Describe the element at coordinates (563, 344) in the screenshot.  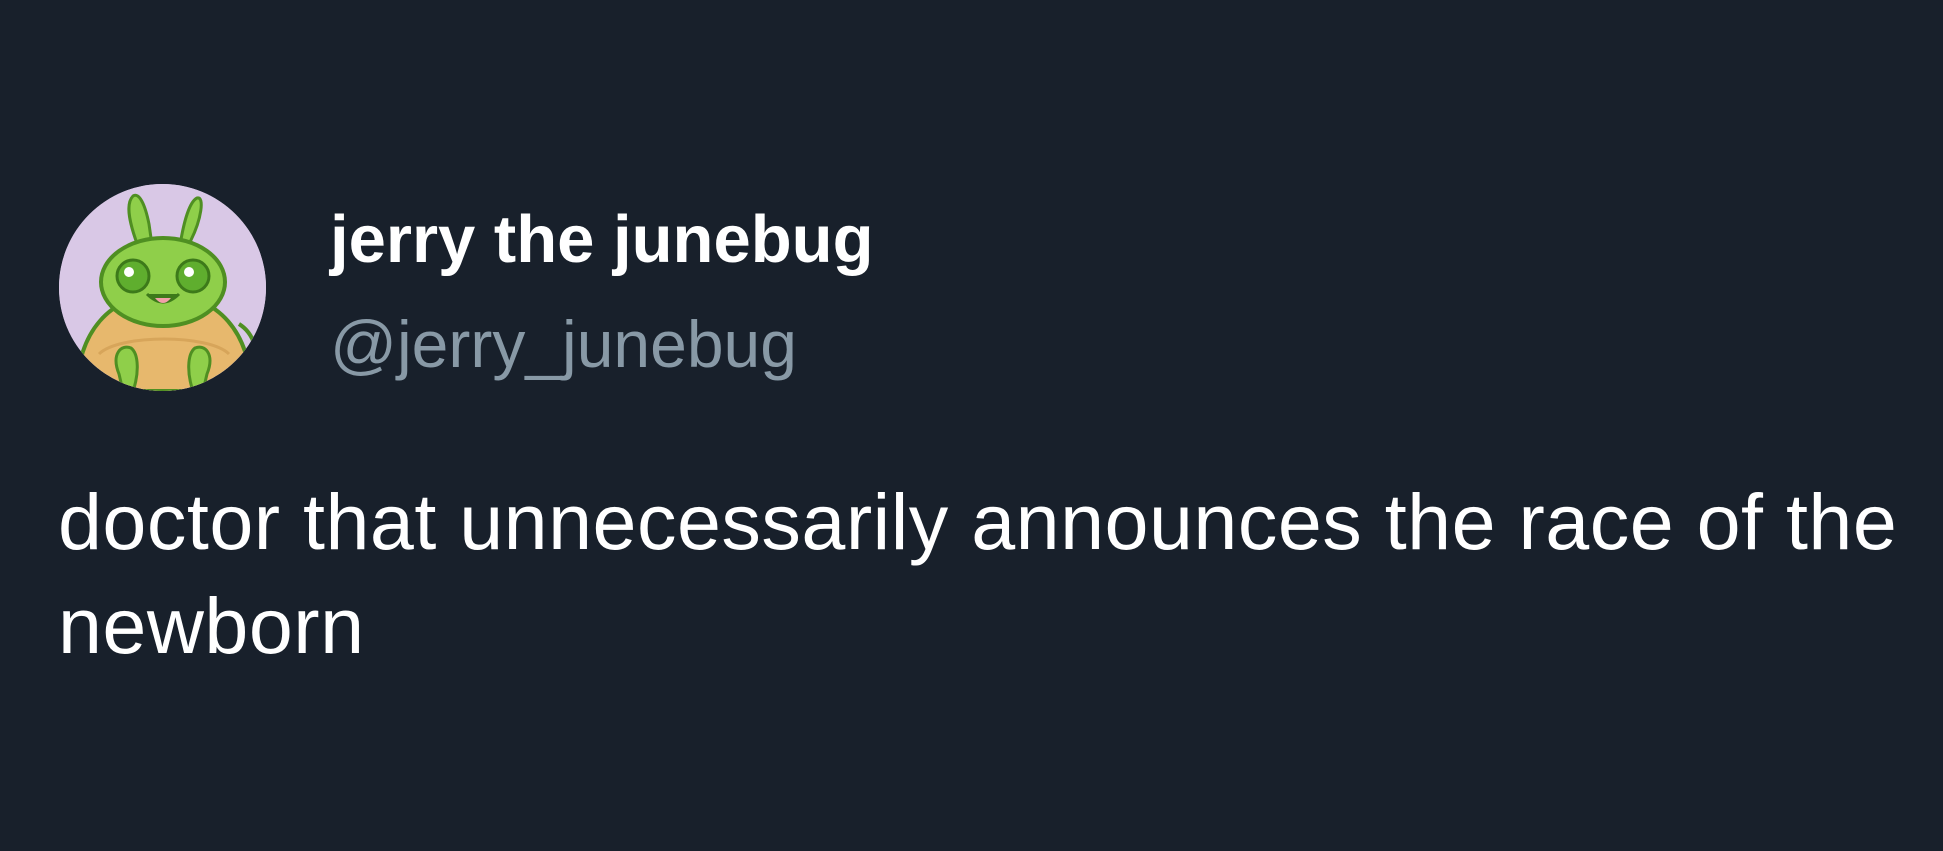
I see `user-handle: @jerry_junebug` at that location.